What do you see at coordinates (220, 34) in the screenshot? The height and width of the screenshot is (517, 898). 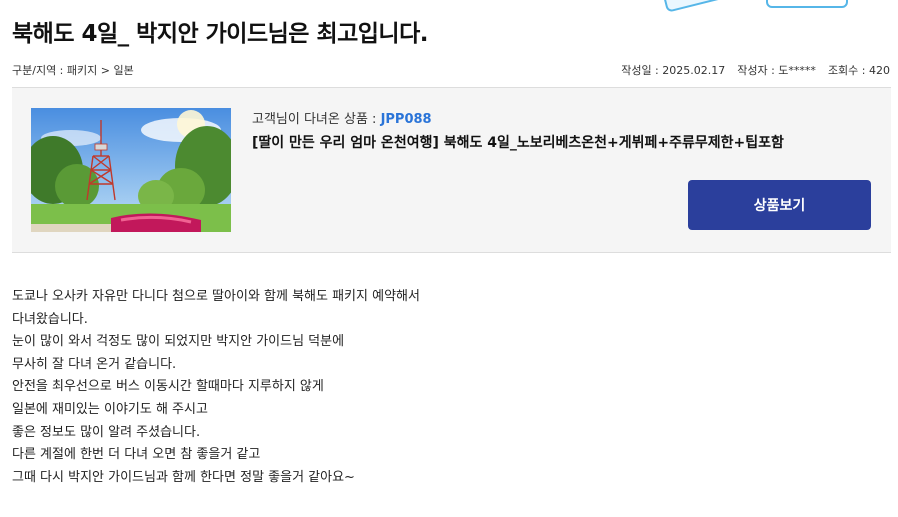 I see `page-title: 북해도 4일_ 박지안 가이드님은 최고입니다.` at bounding box center [220, 34].